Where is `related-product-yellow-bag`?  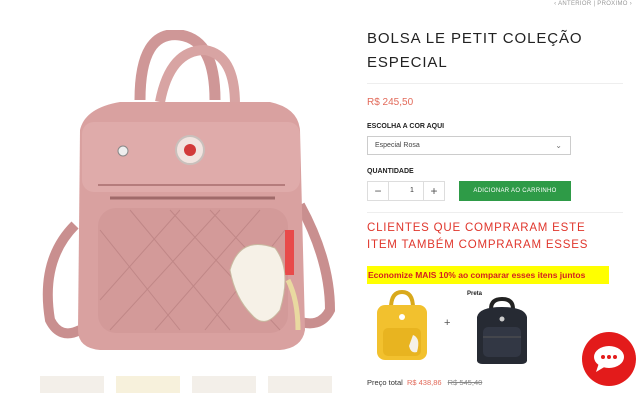 related-product-yellow-bag is located at coordinates (402, 325).